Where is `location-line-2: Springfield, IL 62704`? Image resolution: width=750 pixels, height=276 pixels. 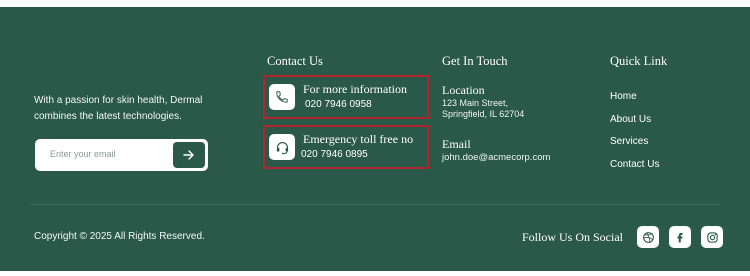 location-line-2: Springfield, IL 62704 is located at coordinates (483, 114).